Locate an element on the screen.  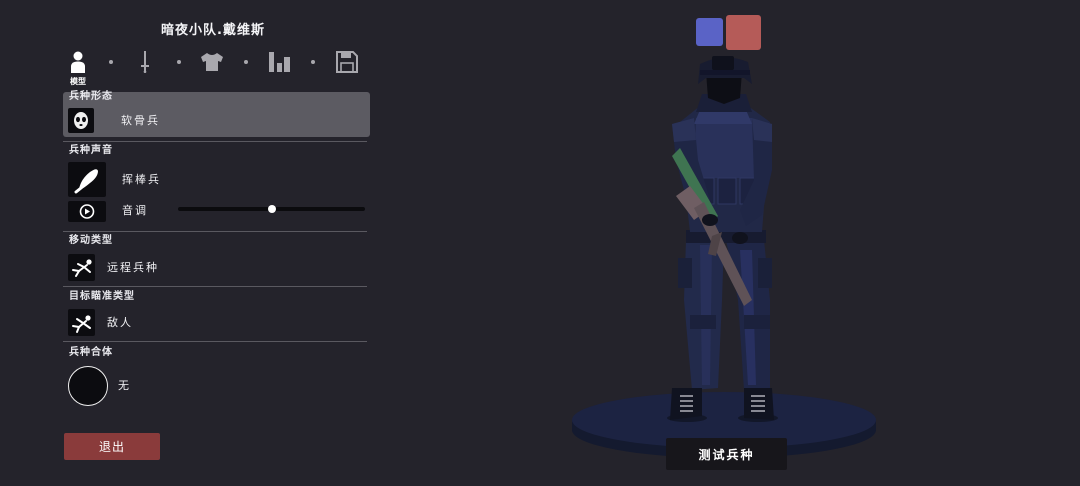
soldier-left-boot is located at coordinates (686, 404).